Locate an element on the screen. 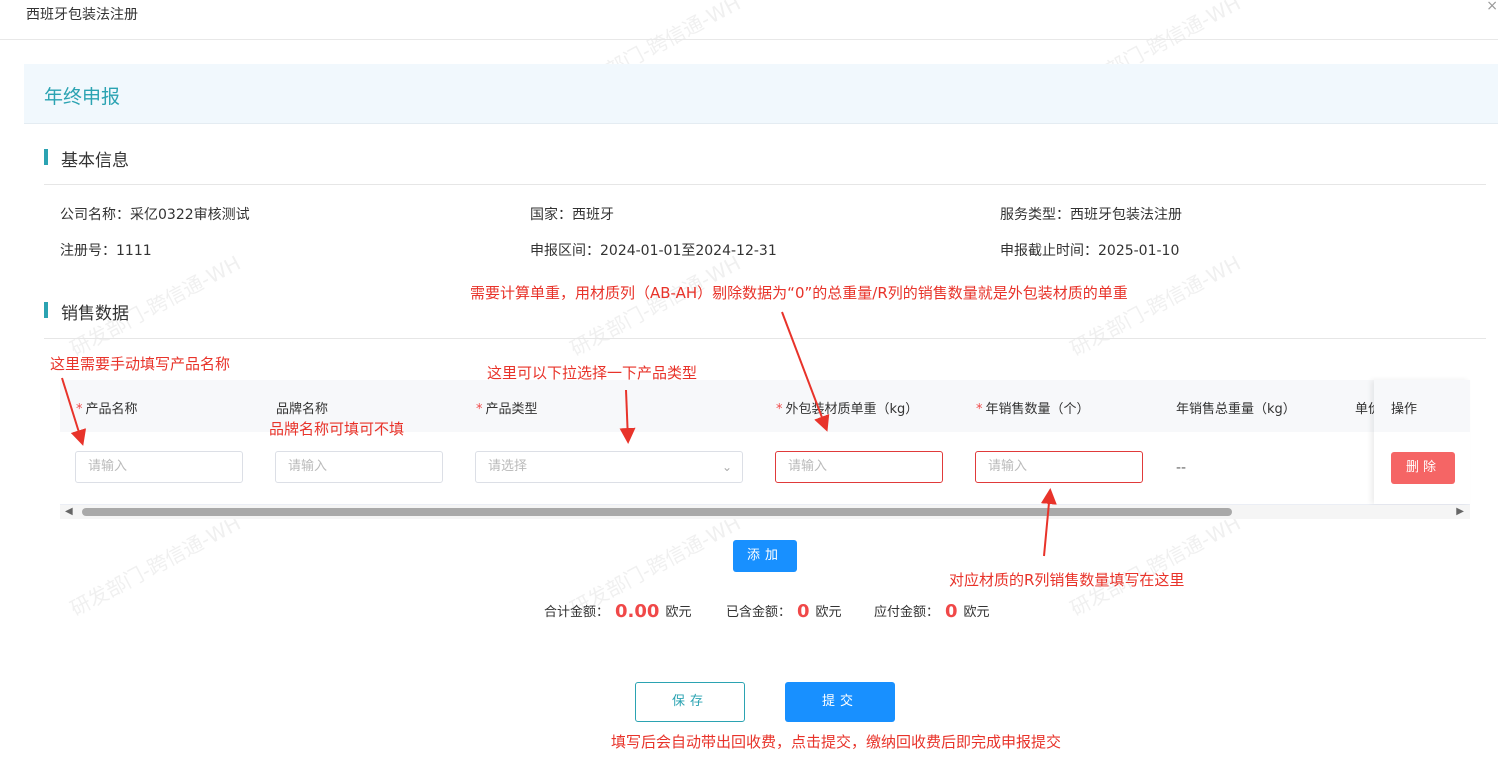 The image size is (1498, 757). product-name-input: 请输入 is located at coordinates (159, 467).